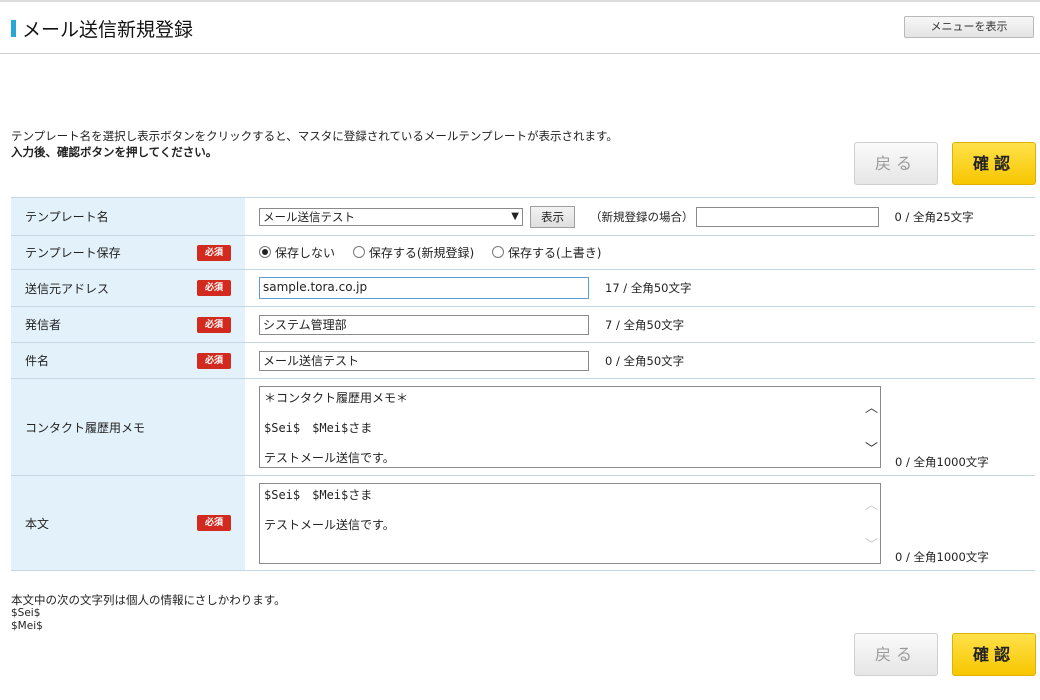  I want to click on body-counter: 0 / 全角1000文字, so click(942, 557).